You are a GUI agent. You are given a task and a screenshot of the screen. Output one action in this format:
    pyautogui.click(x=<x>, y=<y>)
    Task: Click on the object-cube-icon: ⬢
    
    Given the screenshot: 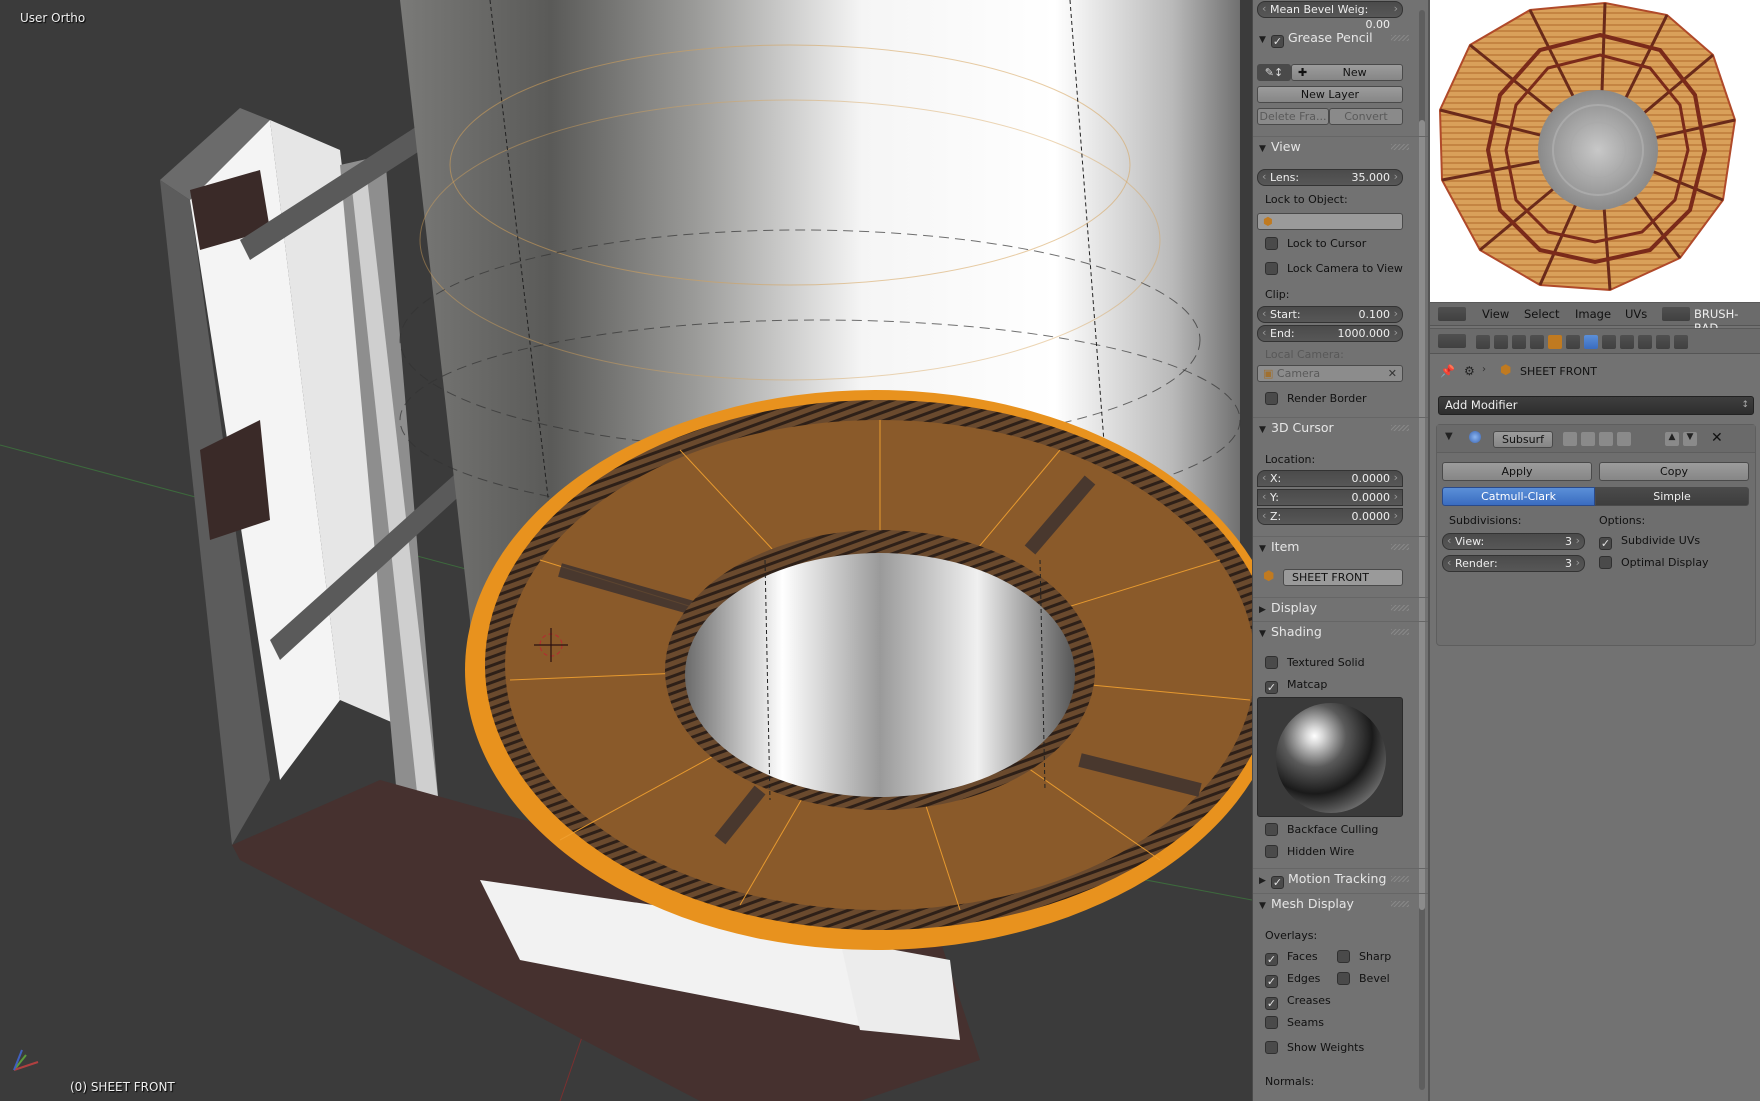 What is the action you would take?
    pyautogui.click(x=1269, y=576)
    